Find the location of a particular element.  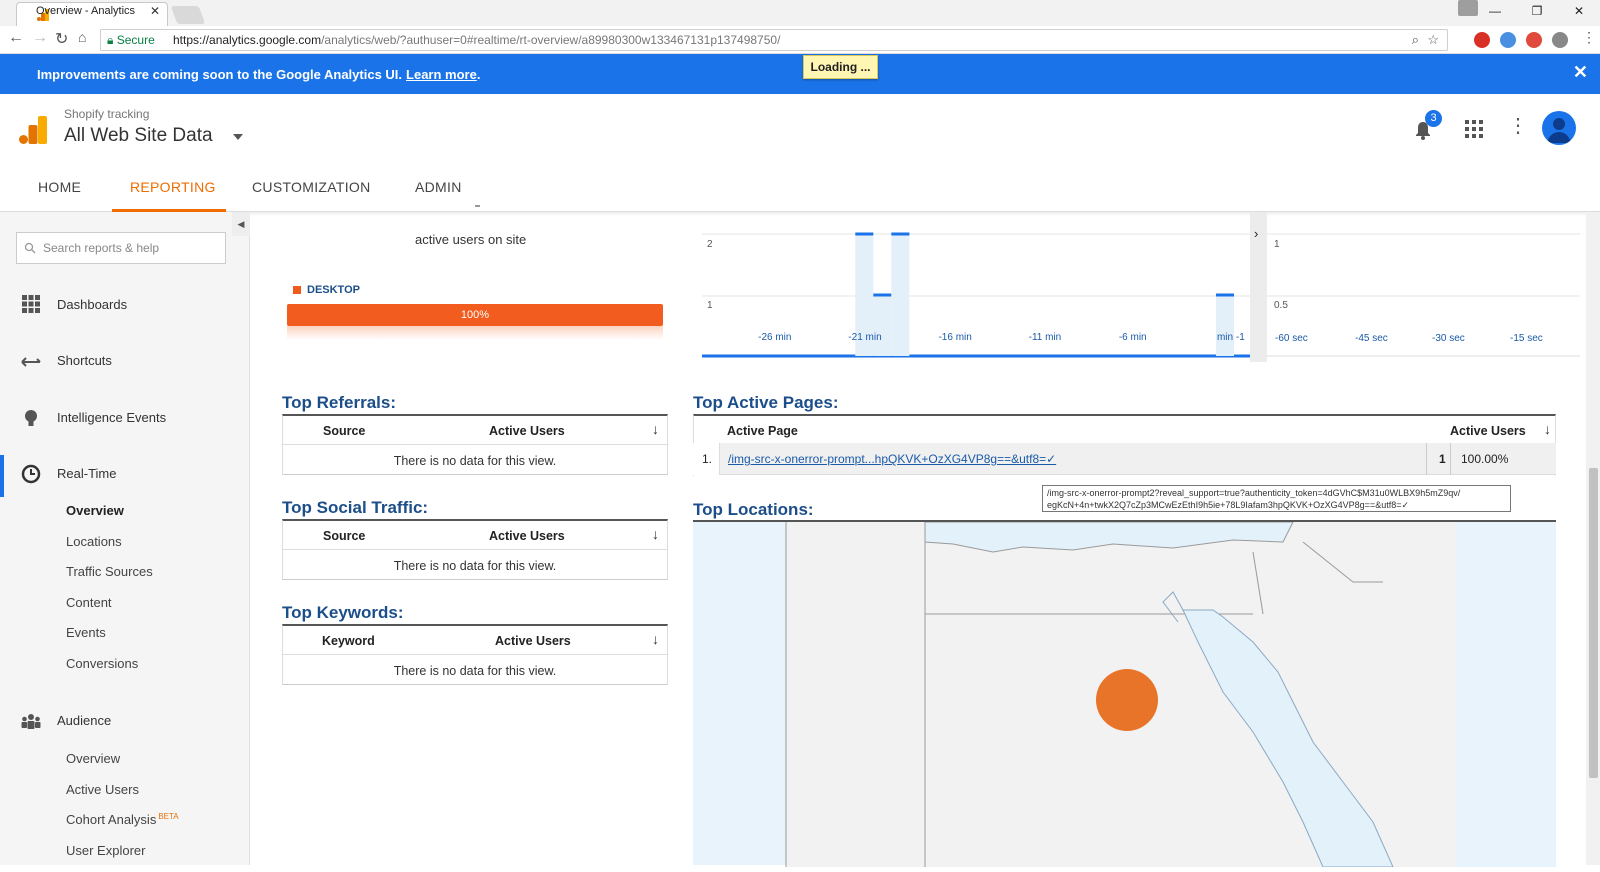

active-users-label: active users on site is located at coordinates (471, 239).